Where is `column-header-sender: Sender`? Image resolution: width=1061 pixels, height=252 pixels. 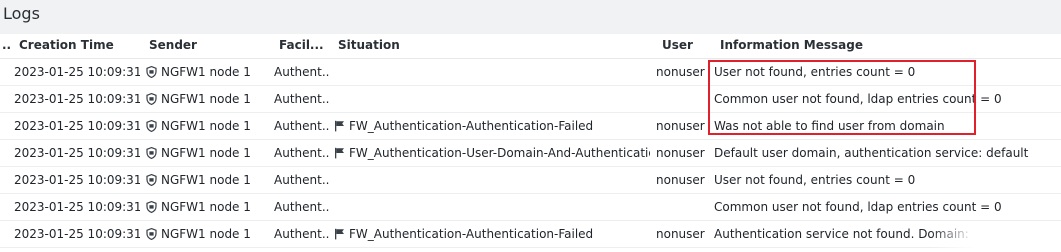
column-header-sender: Sender is located at coordinates (173, 45).